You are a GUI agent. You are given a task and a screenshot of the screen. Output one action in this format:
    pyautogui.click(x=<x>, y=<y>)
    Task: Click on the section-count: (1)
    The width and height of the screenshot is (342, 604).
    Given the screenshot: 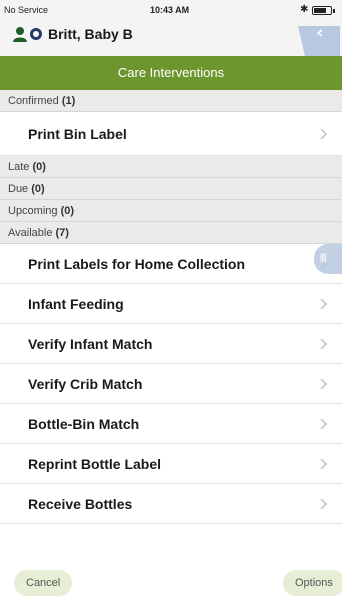 What is the action you would take?
    pyautogui.click(x=68, y=101)
    